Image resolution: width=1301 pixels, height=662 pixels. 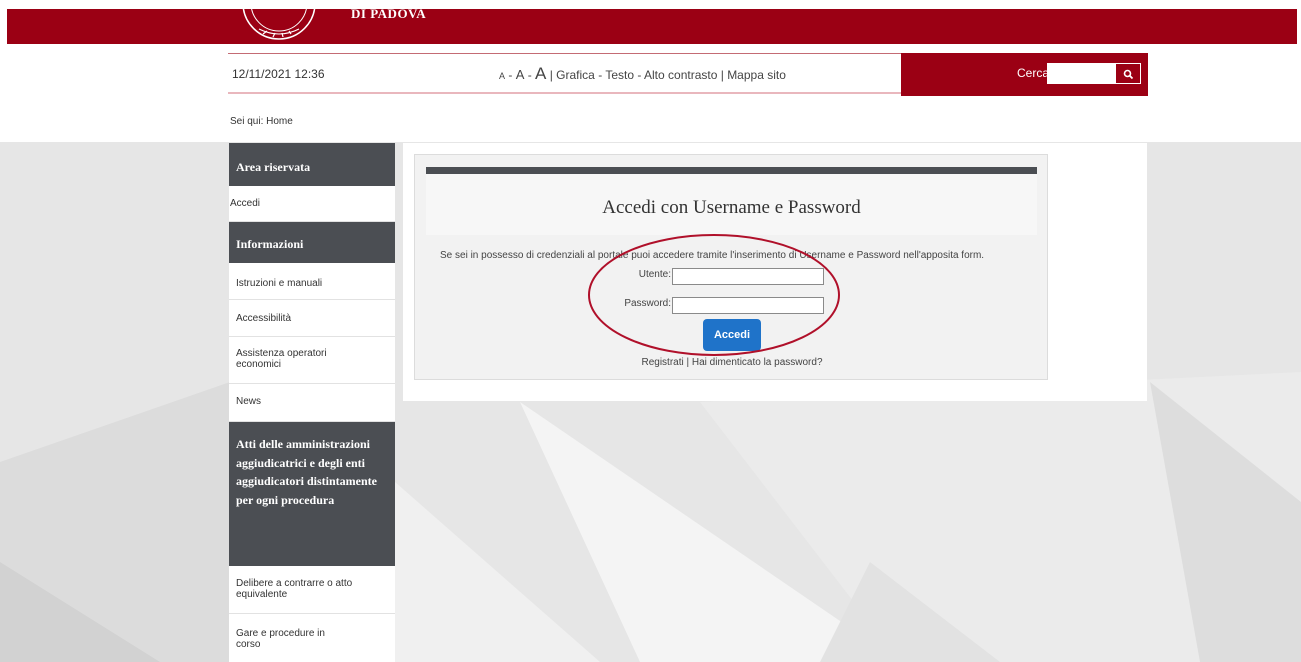 What do you see at coordinates (756, 75) in the screenshot?
I see `mappa-sito-link: Mappa sito` at bounding box center [756, 75].